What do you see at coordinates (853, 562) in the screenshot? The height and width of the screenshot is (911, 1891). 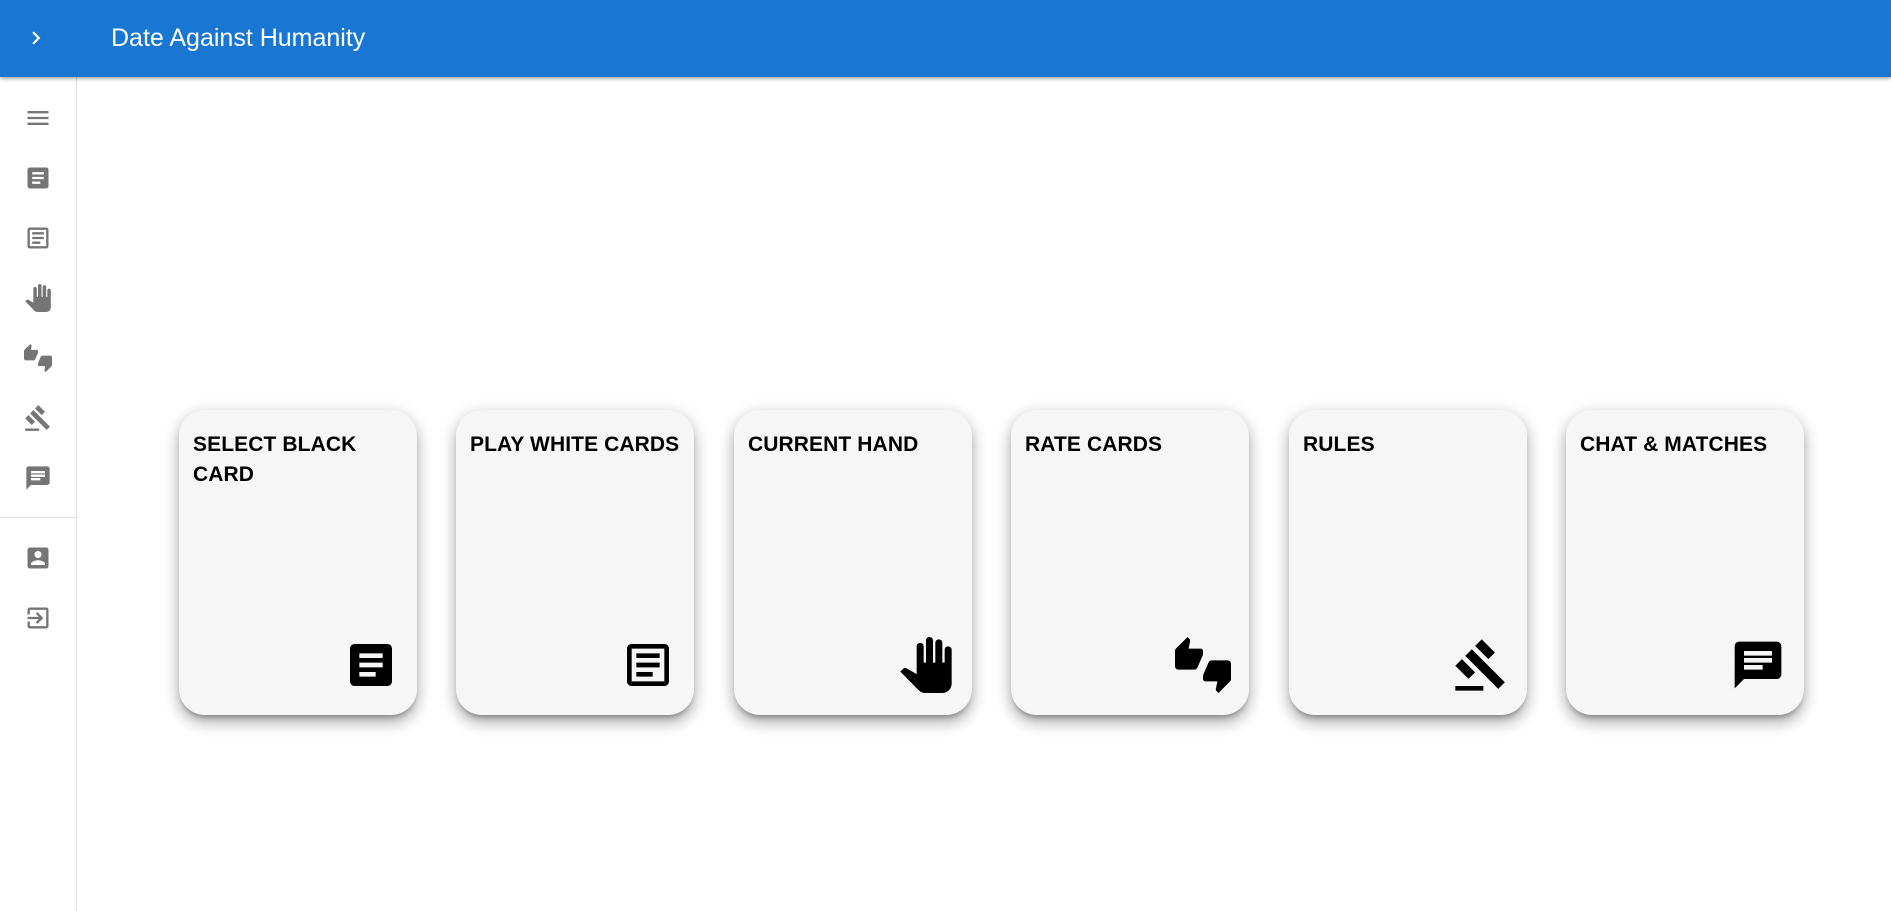 I see `card-current-hand: CURRENT HAND` at bounding box center [853, 562].